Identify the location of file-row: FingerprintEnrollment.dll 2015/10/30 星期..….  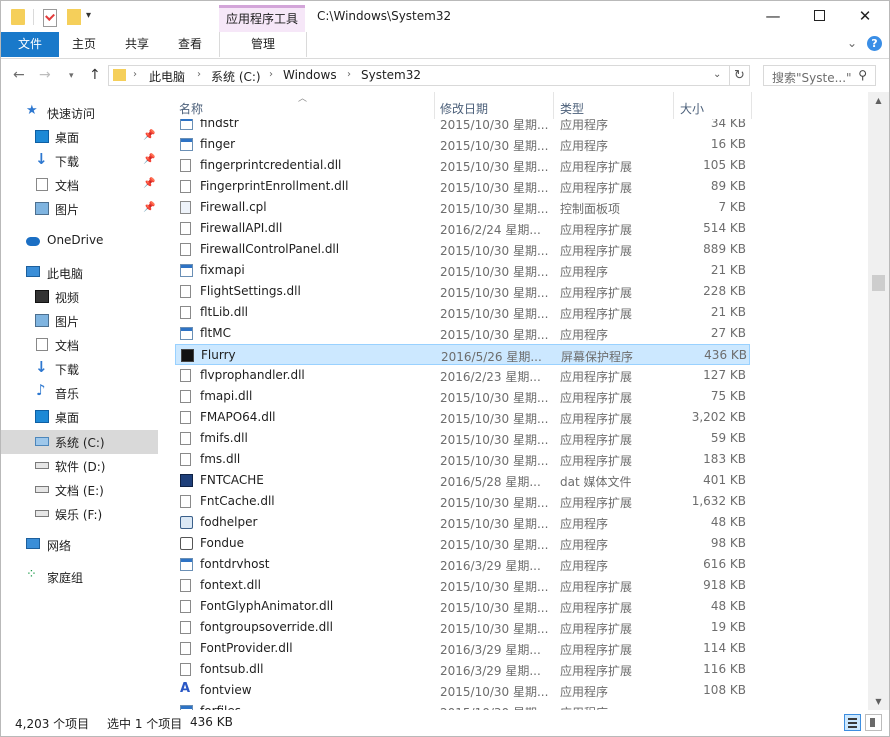
(462, 186).